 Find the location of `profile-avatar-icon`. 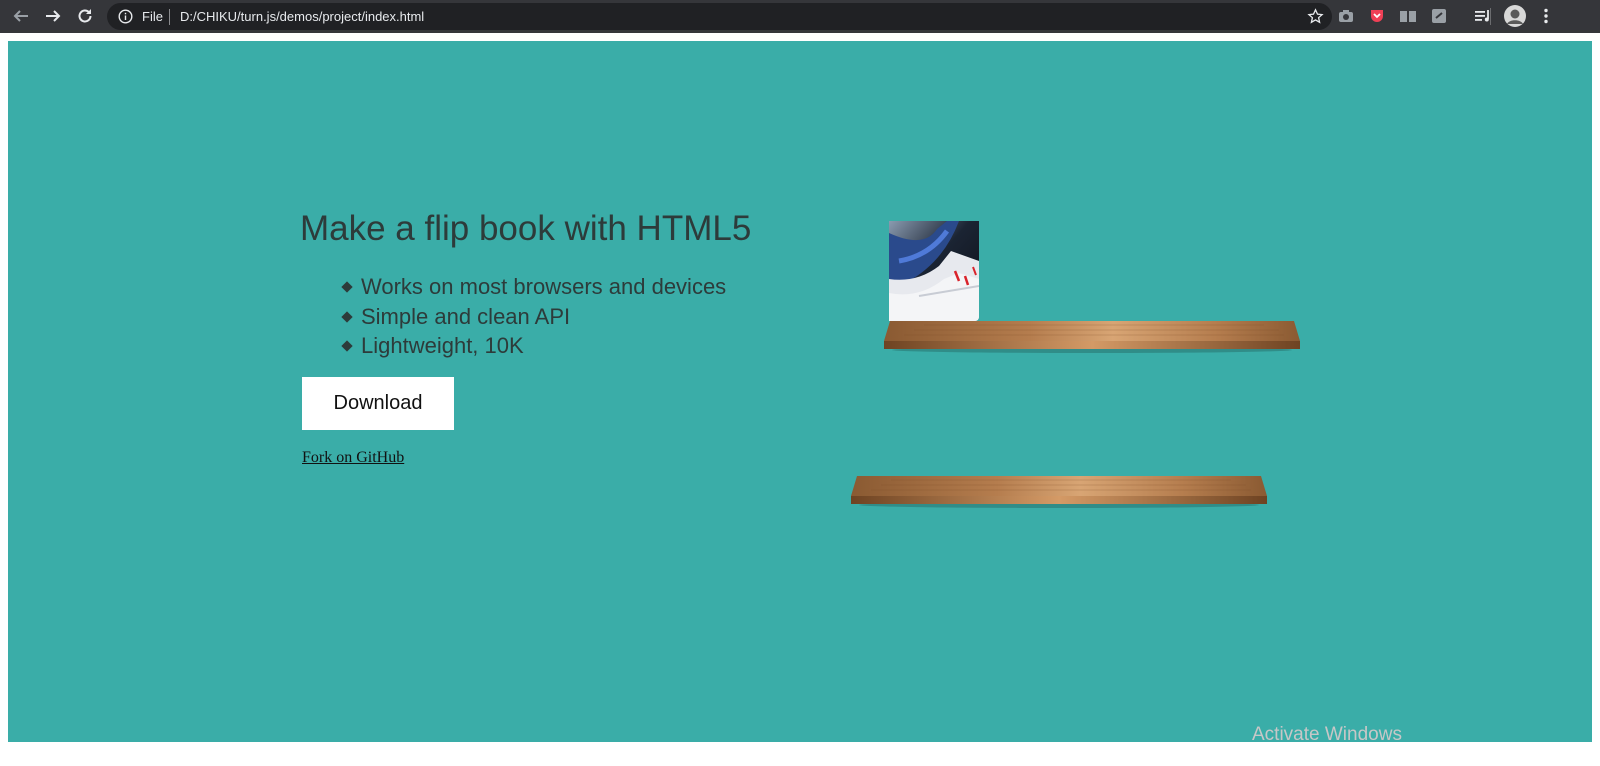

profile-avatar-icon is located at coordinates (1515, 16).